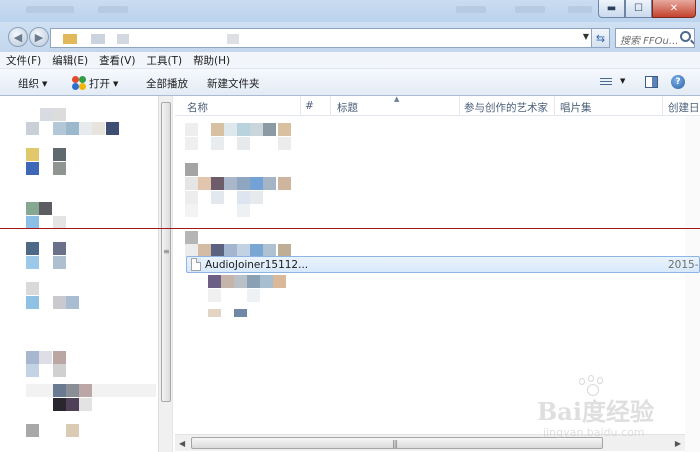 This screenshot has height=452, width=700. What do you see at coordinates (678, 82) in the screenshot?
I see `help-icon: ?` at bounding box center [678, 82].